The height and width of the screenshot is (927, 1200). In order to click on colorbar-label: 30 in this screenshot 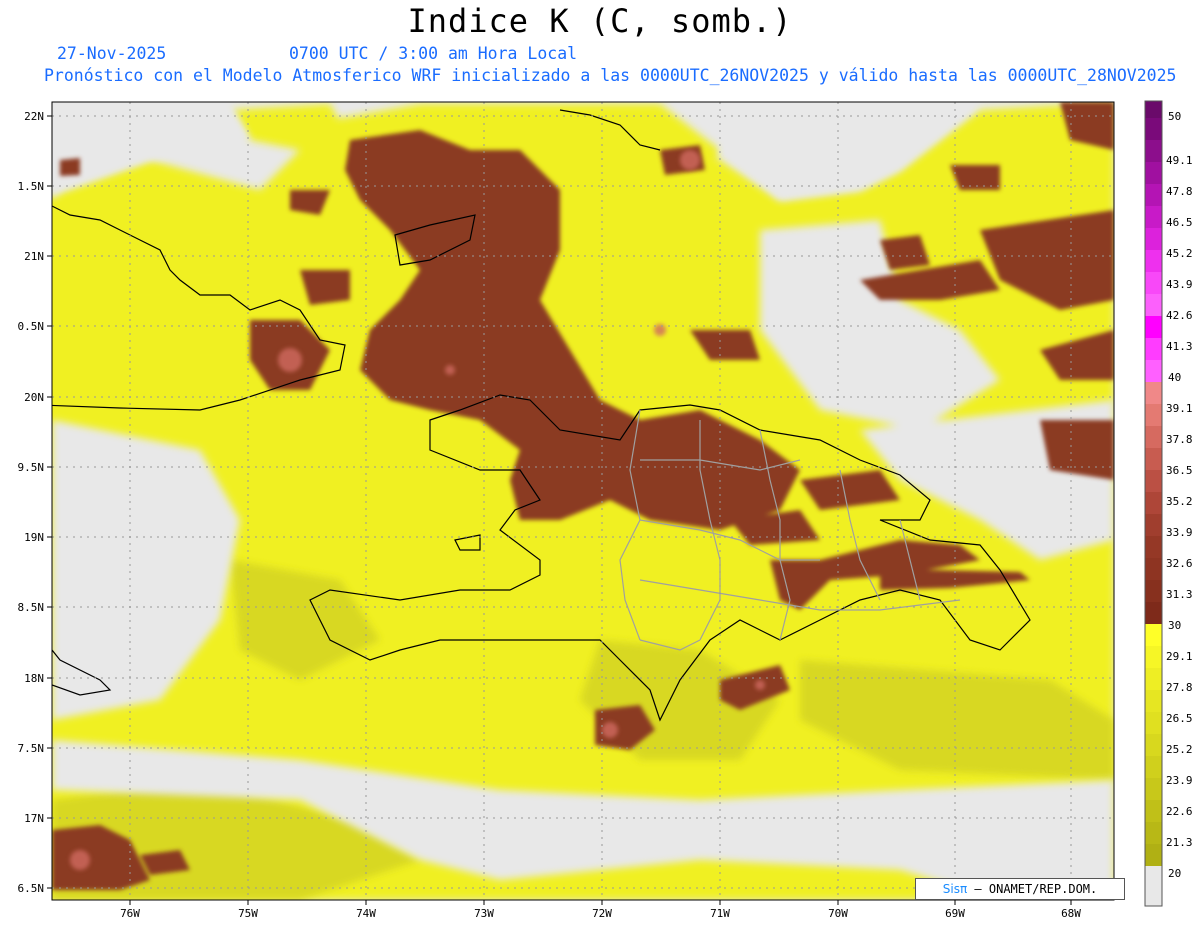, I will do `click(1174, 625)`.